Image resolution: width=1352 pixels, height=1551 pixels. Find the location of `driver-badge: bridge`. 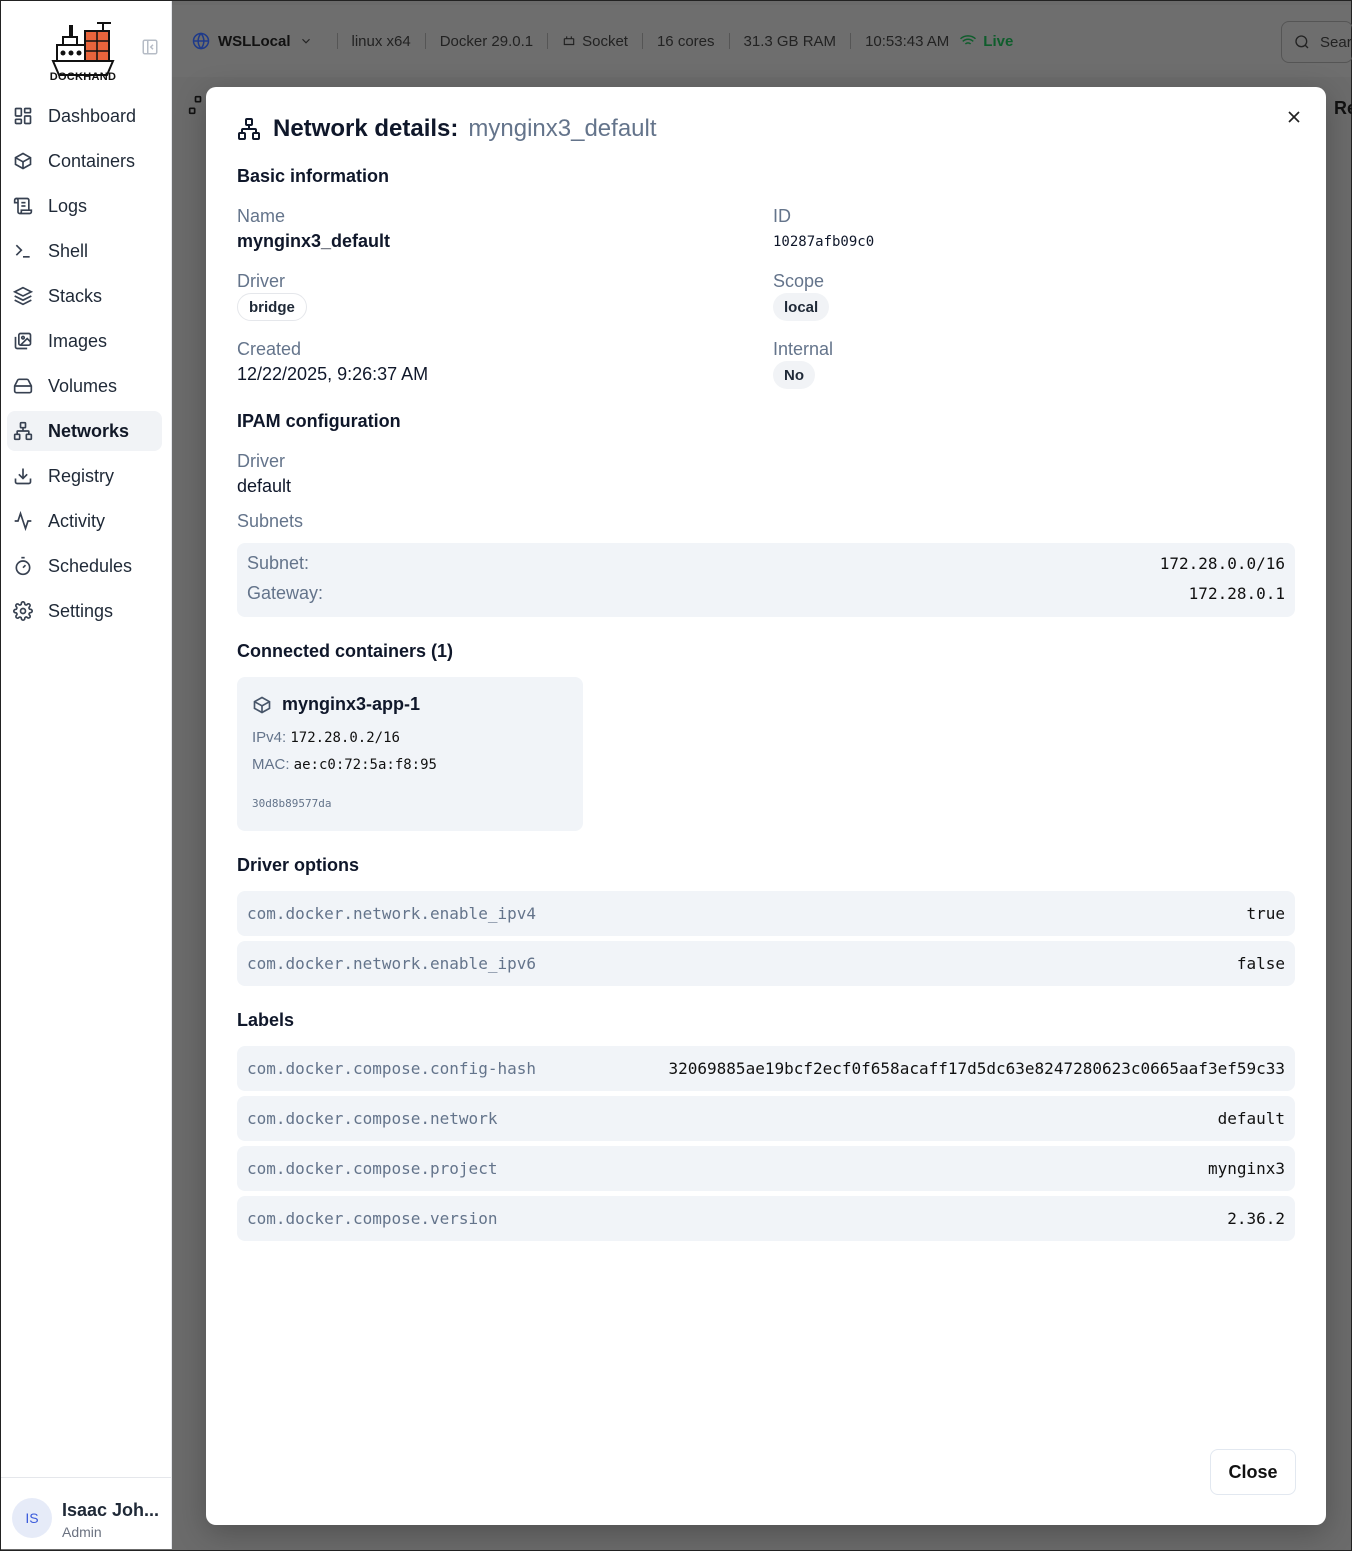

driver-badge: bridge is located at coordinates (272, 307).